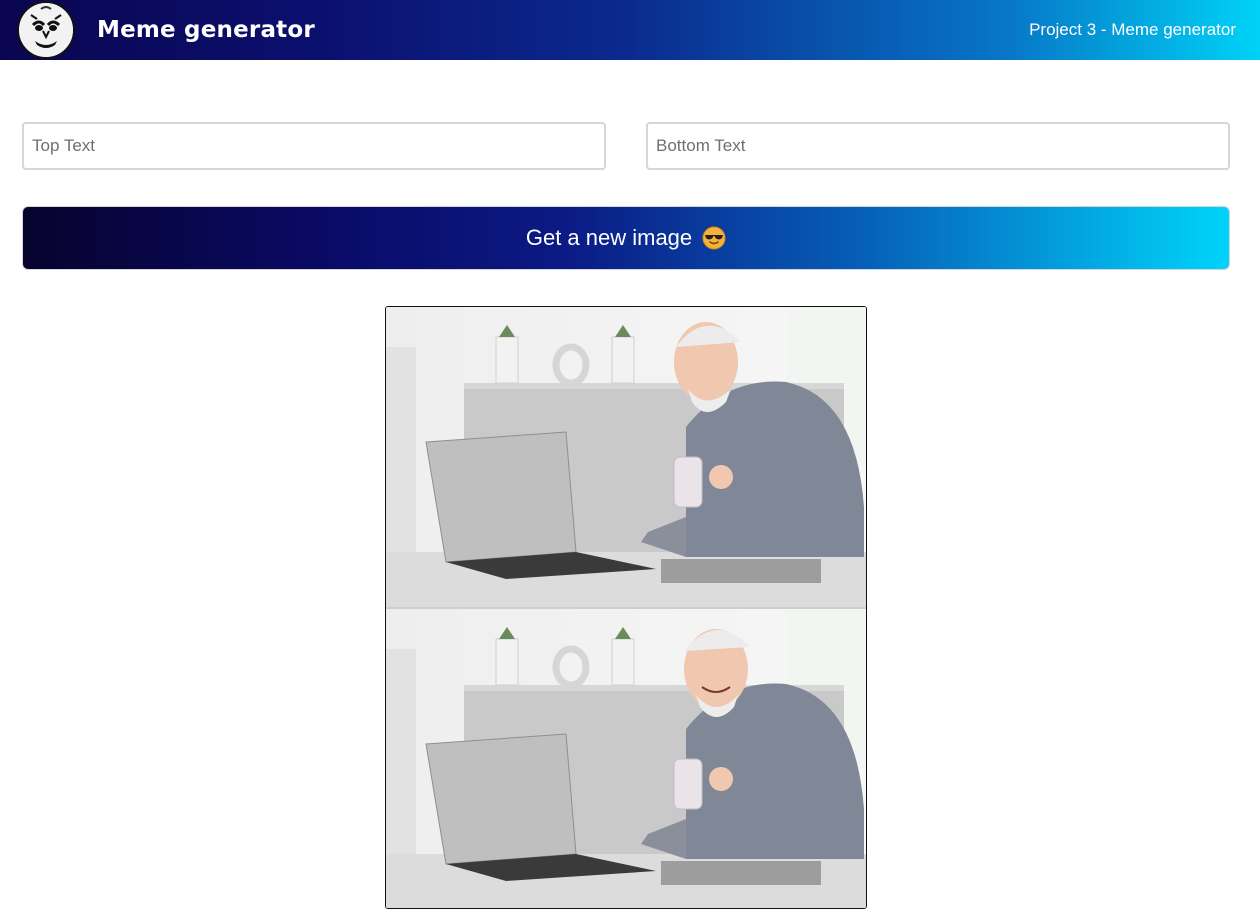 Image resolution: width=1260 pixels, height=912 pixels. What do you see at coordinates (46, 30) in the screenshot?
I see `meme-face-icon` at bounding box center [46, 30].